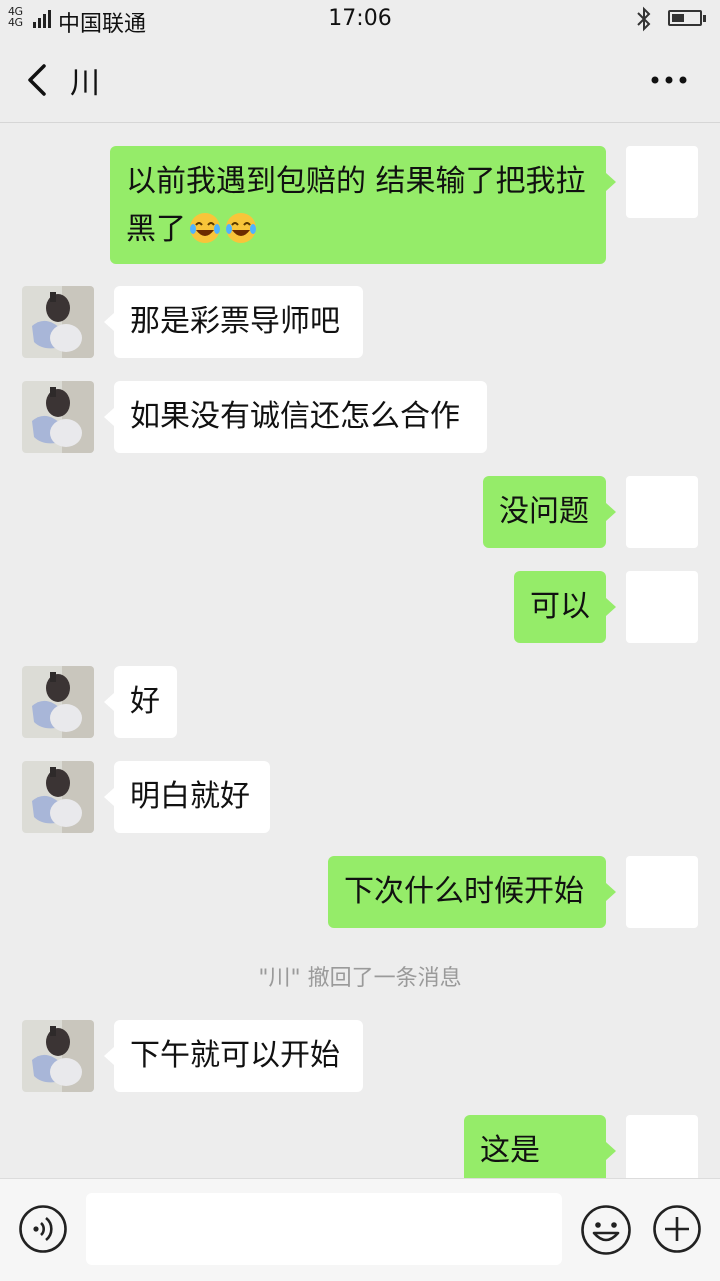 The width and height of the screenshot is (720, 1281). I want to click on sent-message: 这是谁？, so click(535, 1146).